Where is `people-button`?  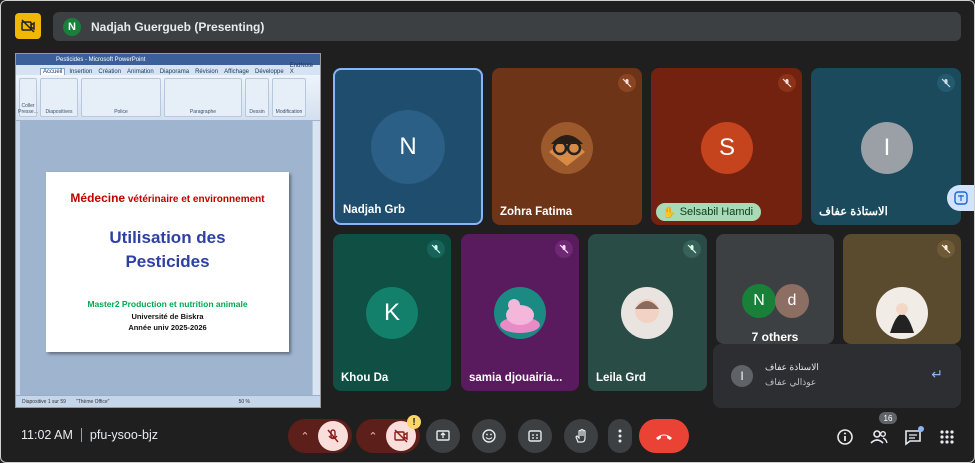
people-button is located at coordinates (879, 437).